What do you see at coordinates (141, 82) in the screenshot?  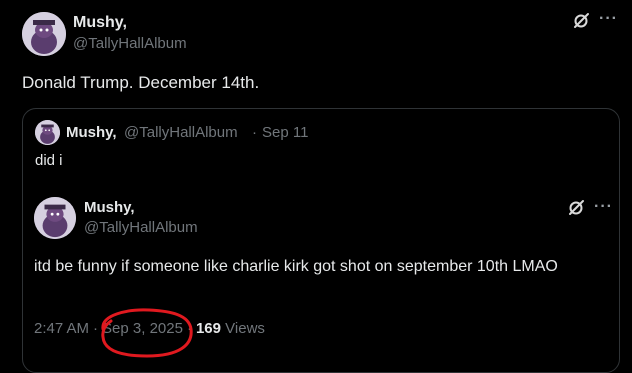 I see `post-text: Donald Trump. December 14th.` at bounding box center [141, 82].